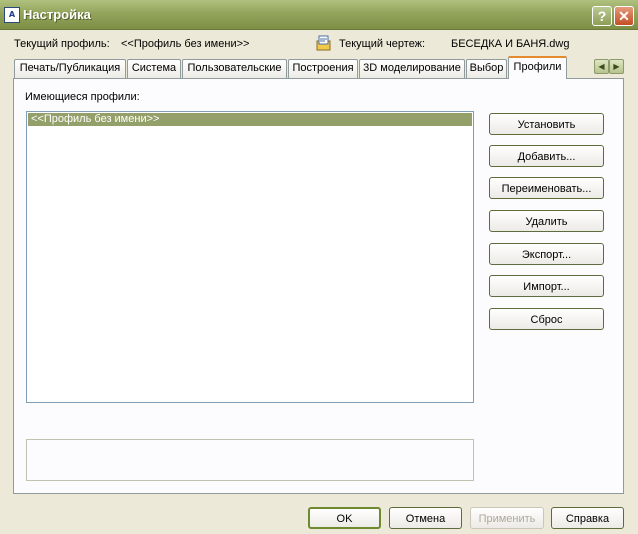  Describe the element at coordinates (185, 44) in the screenshot. I see `current-profile-value: <<Профиль без имени>>` at that location.